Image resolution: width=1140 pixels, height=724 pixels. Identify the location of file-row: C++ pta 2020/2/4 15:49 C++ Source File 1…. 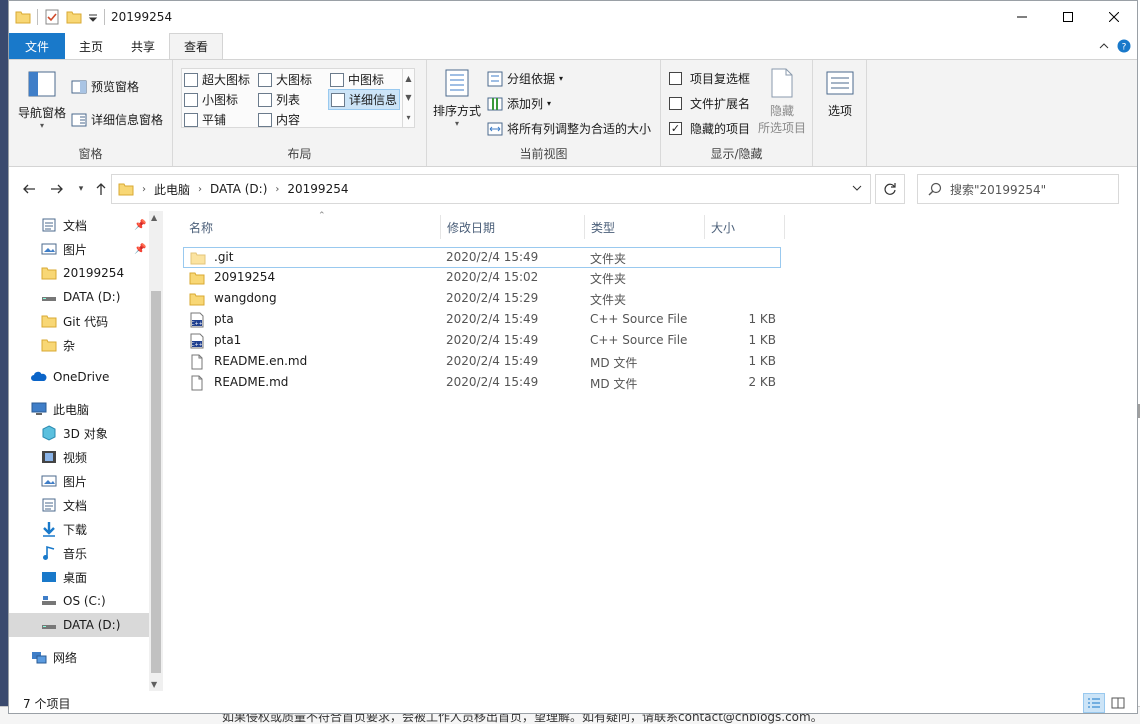
(482, 320).